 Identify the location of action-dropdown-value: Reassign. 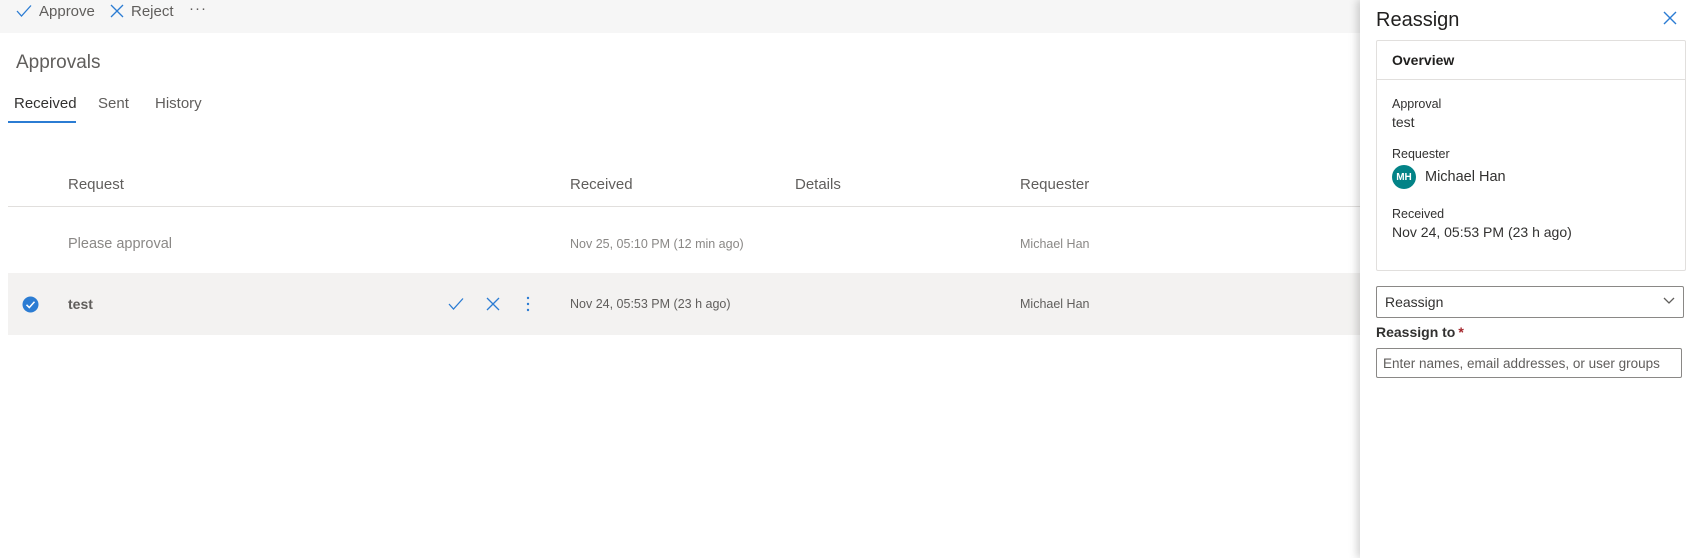
(1414, 302).